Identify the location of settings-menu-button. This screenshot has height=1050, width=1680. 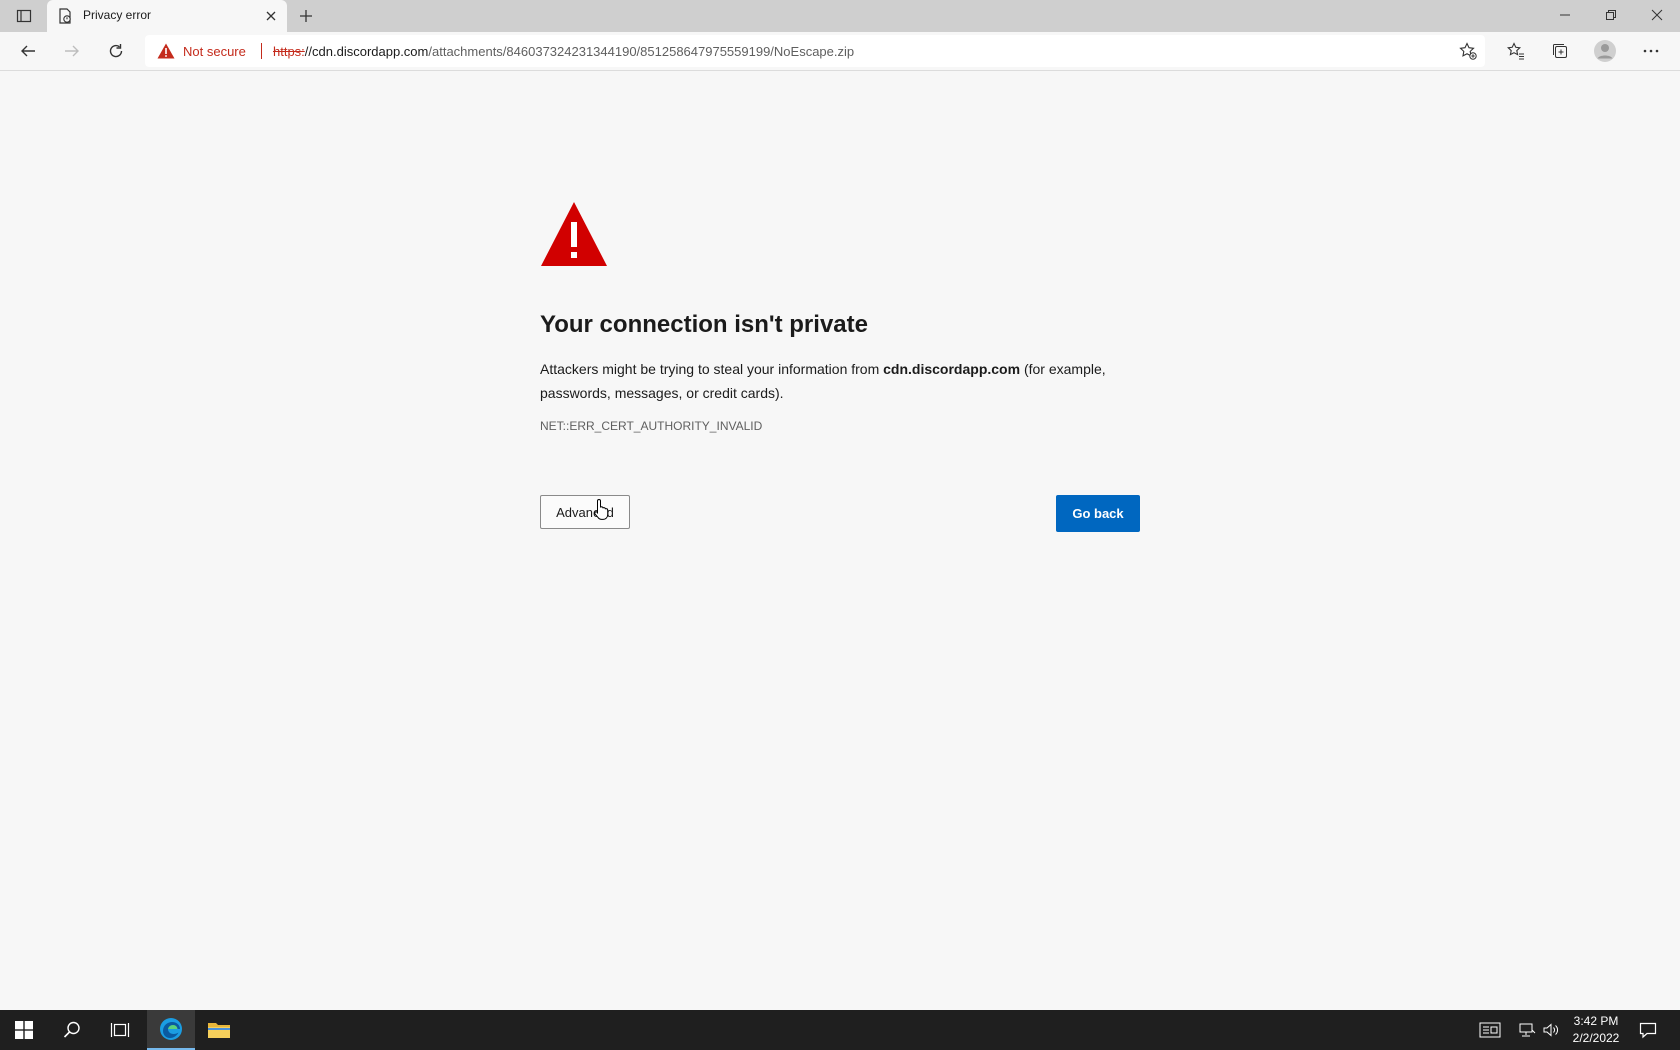
(1651, 51).